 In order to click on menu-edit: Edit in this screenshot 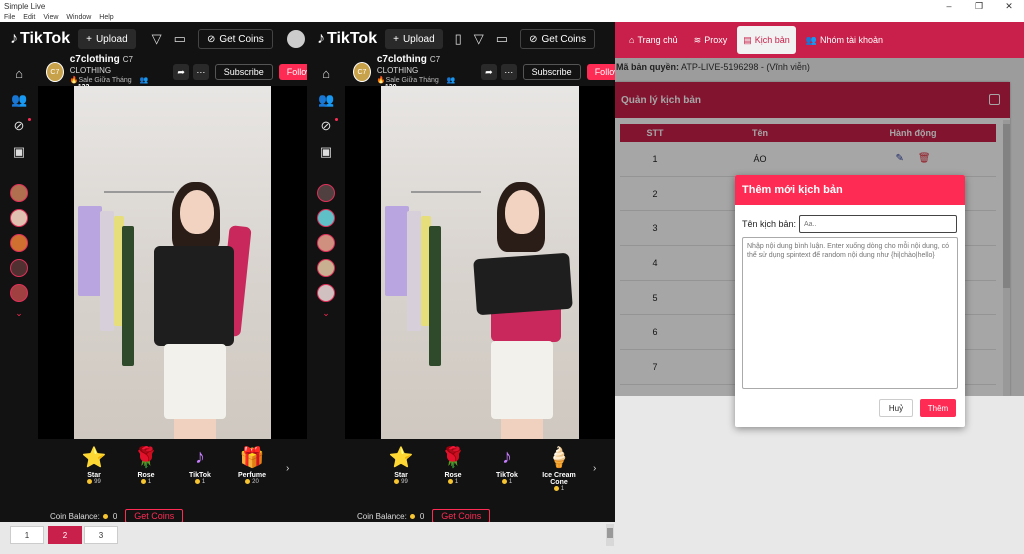, I will do `click(29, 17)`.